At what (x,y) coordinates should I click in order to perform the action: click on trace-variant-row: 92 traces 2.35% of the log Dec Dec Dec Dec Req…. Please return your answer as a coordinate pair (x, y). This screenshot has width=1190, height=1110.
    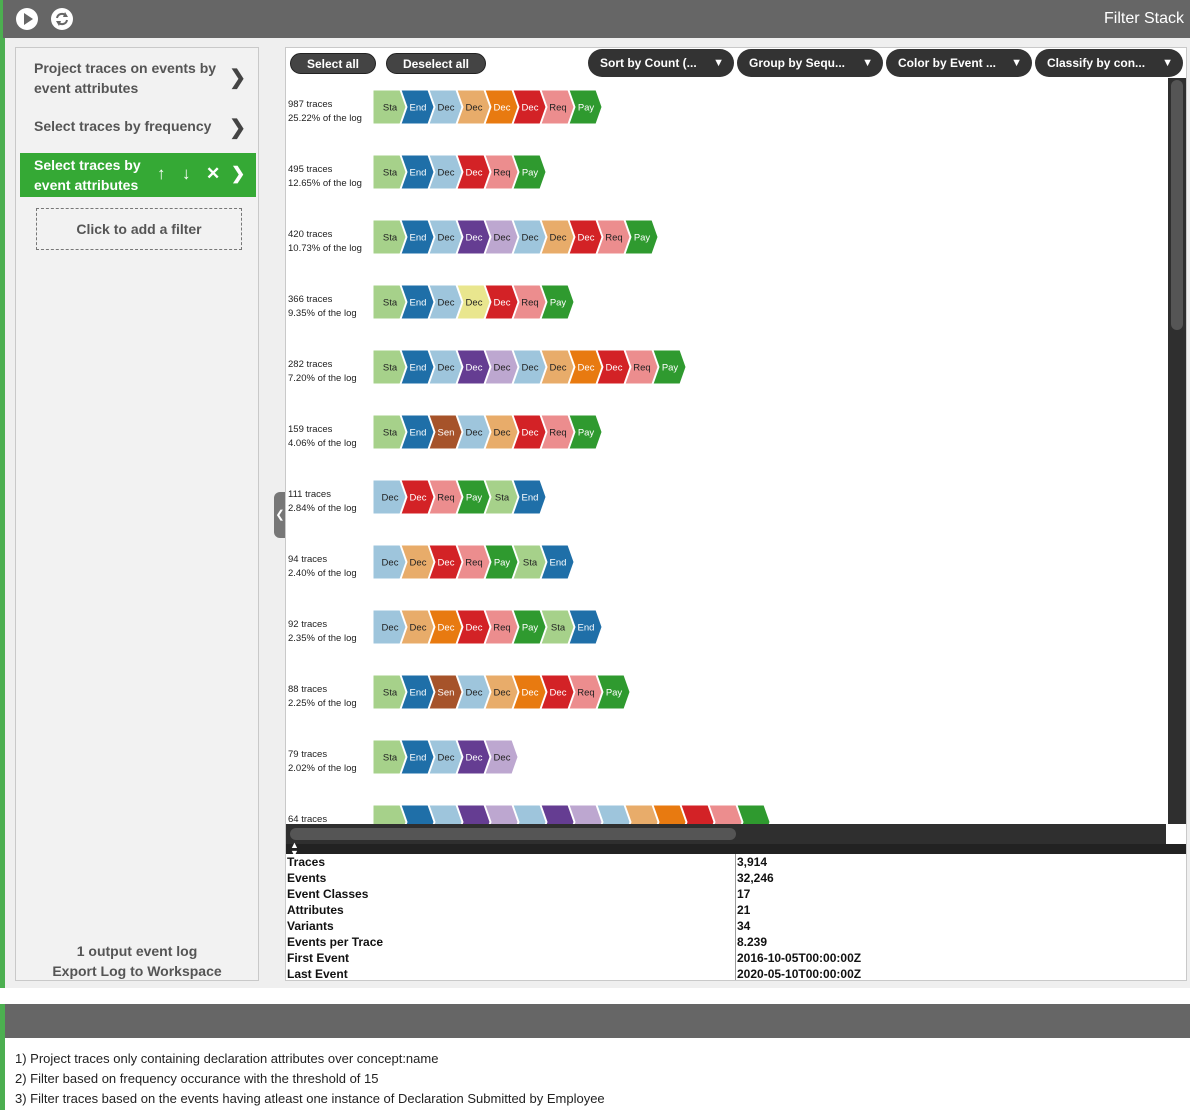
    Looking at the image, I should click on (726, 626).